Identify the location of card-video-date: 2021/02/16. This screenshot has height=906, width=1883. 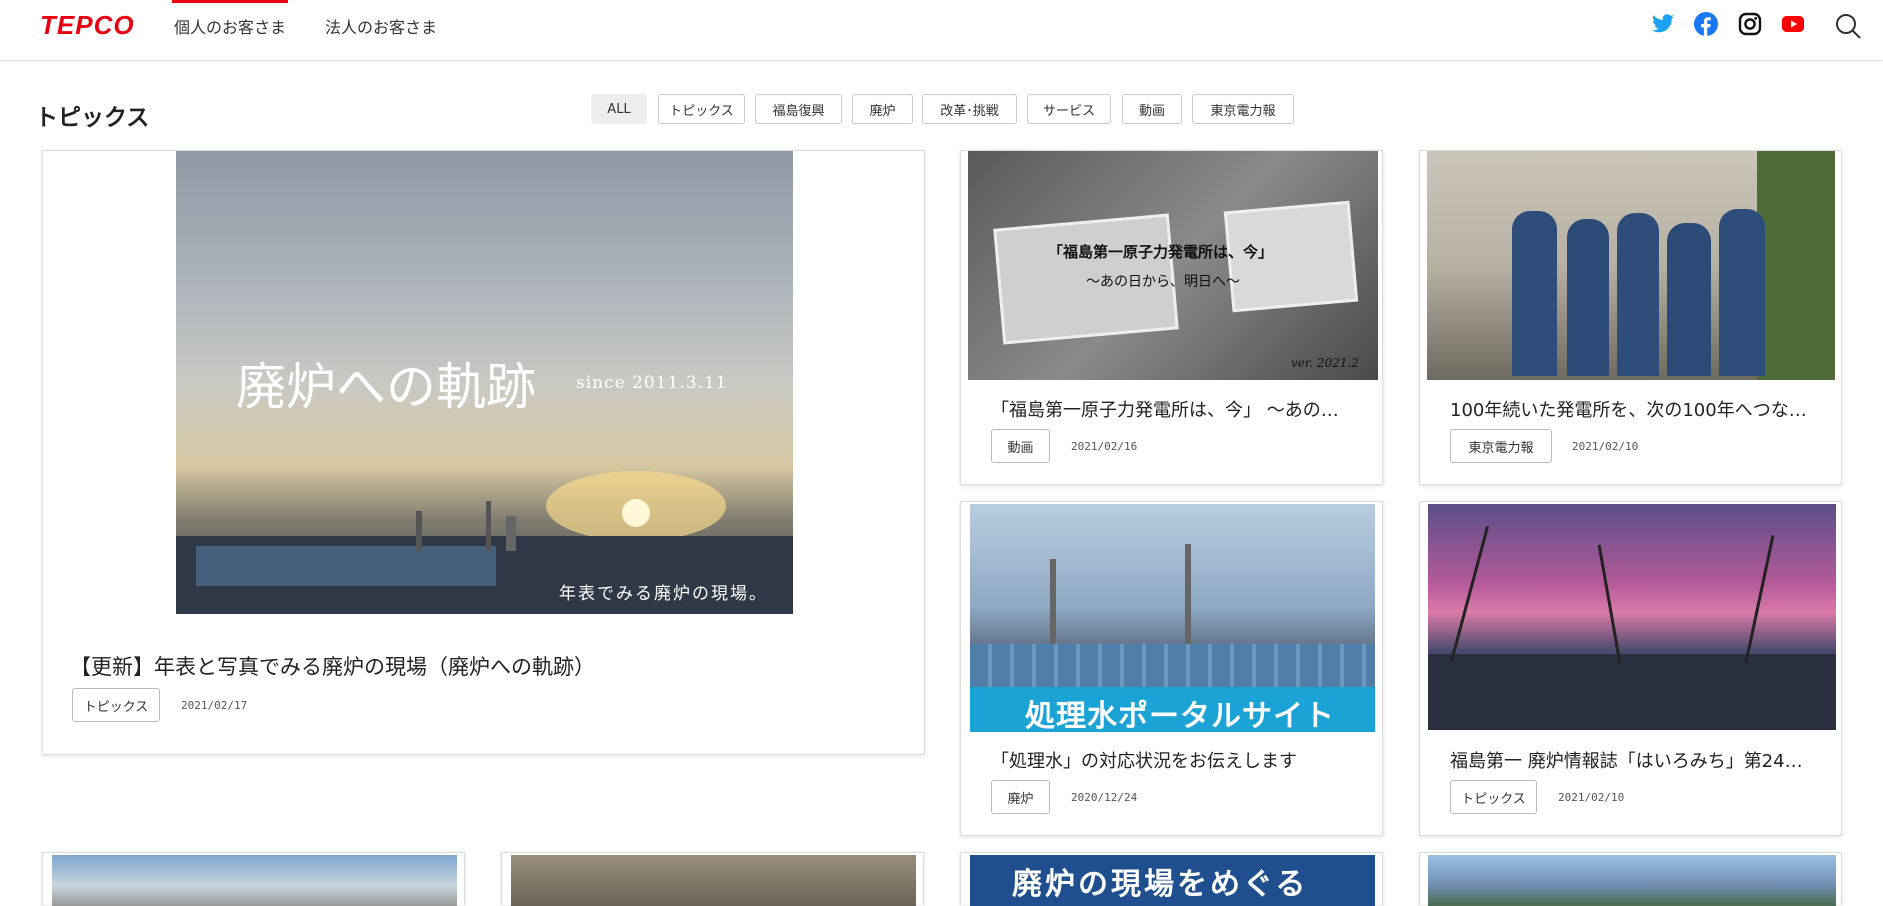
(1104, 446).